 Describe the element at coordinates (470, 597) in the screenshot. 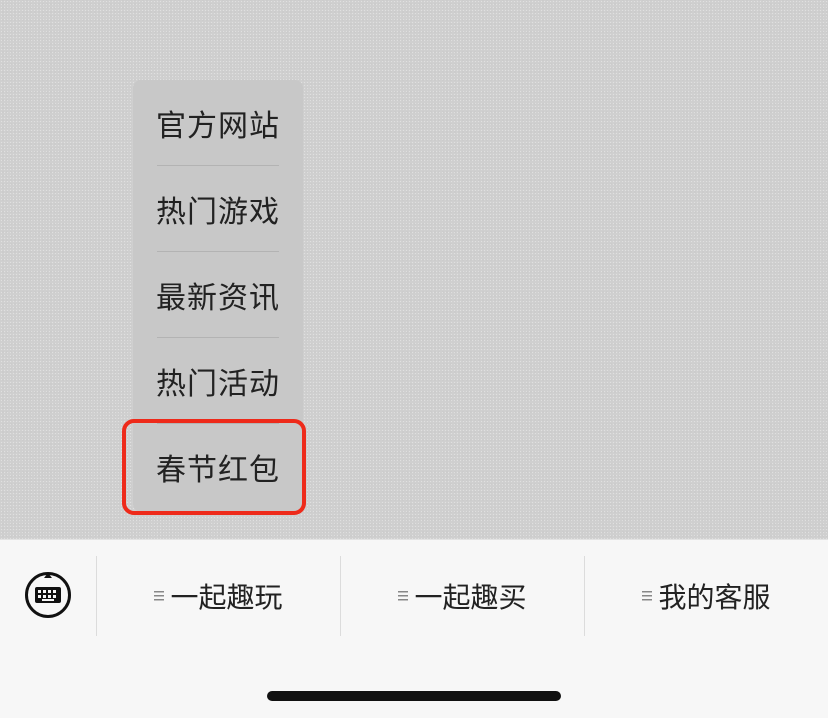

I see `bottom-menu-label: 一起趣买` at that location.